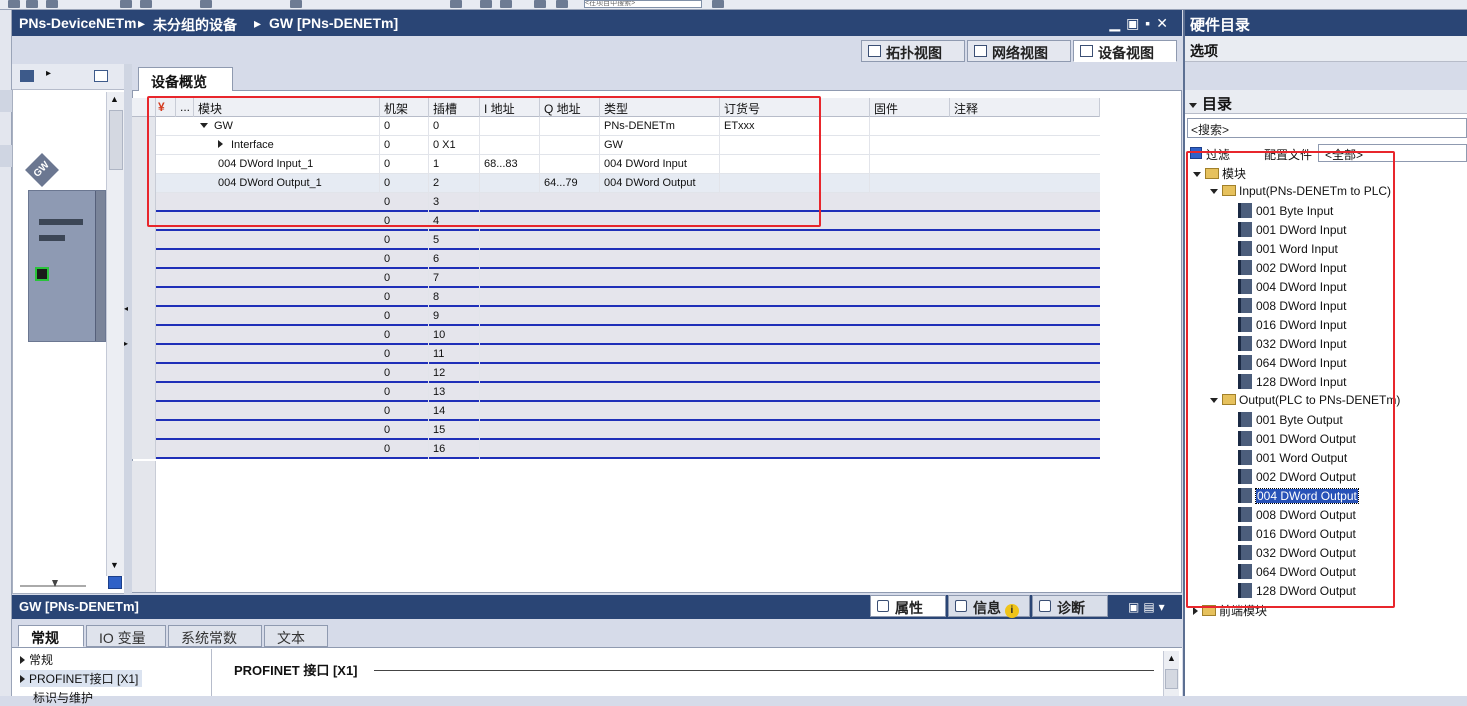  Describe the element at coordinates (454, 240) in the screenshot. I see `slot-cell: 5` at that location.